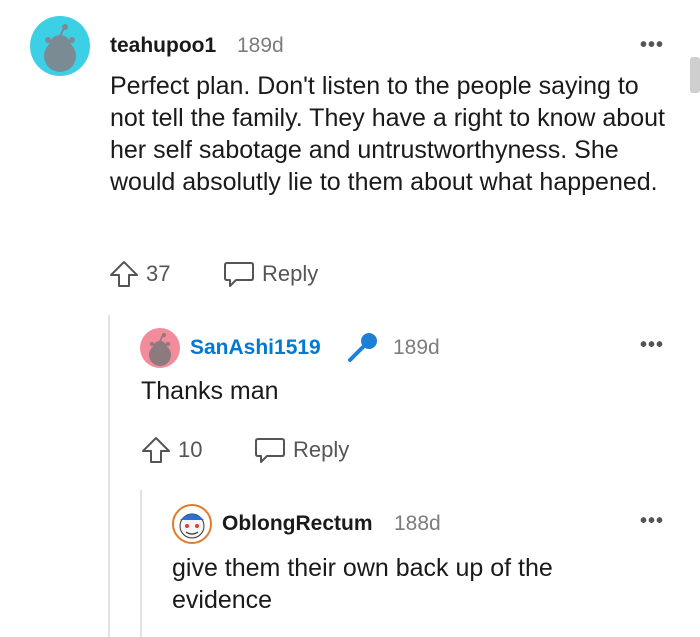  What do you see at coordinates (163, 46) in the screenshot?
I see `comment-username: teahupoo1` at bounding box center [163, 46].